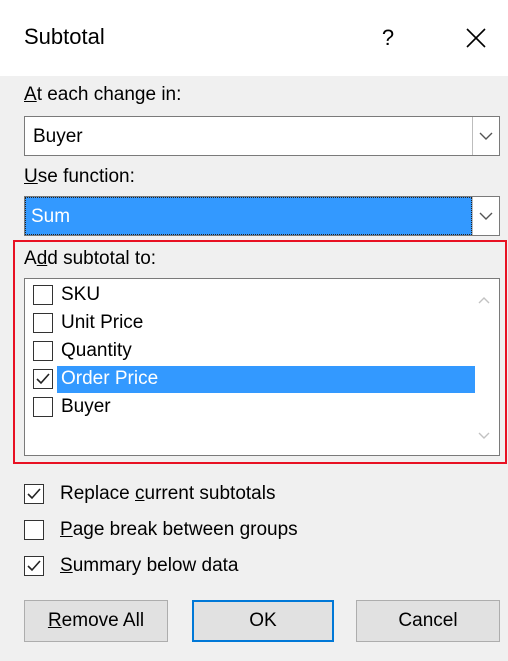 The image size is (508, 661). What do you see at coordinates (484, 300) in the screenshot?
I see `scroll-up-icon` at bounding box center [484, 300].